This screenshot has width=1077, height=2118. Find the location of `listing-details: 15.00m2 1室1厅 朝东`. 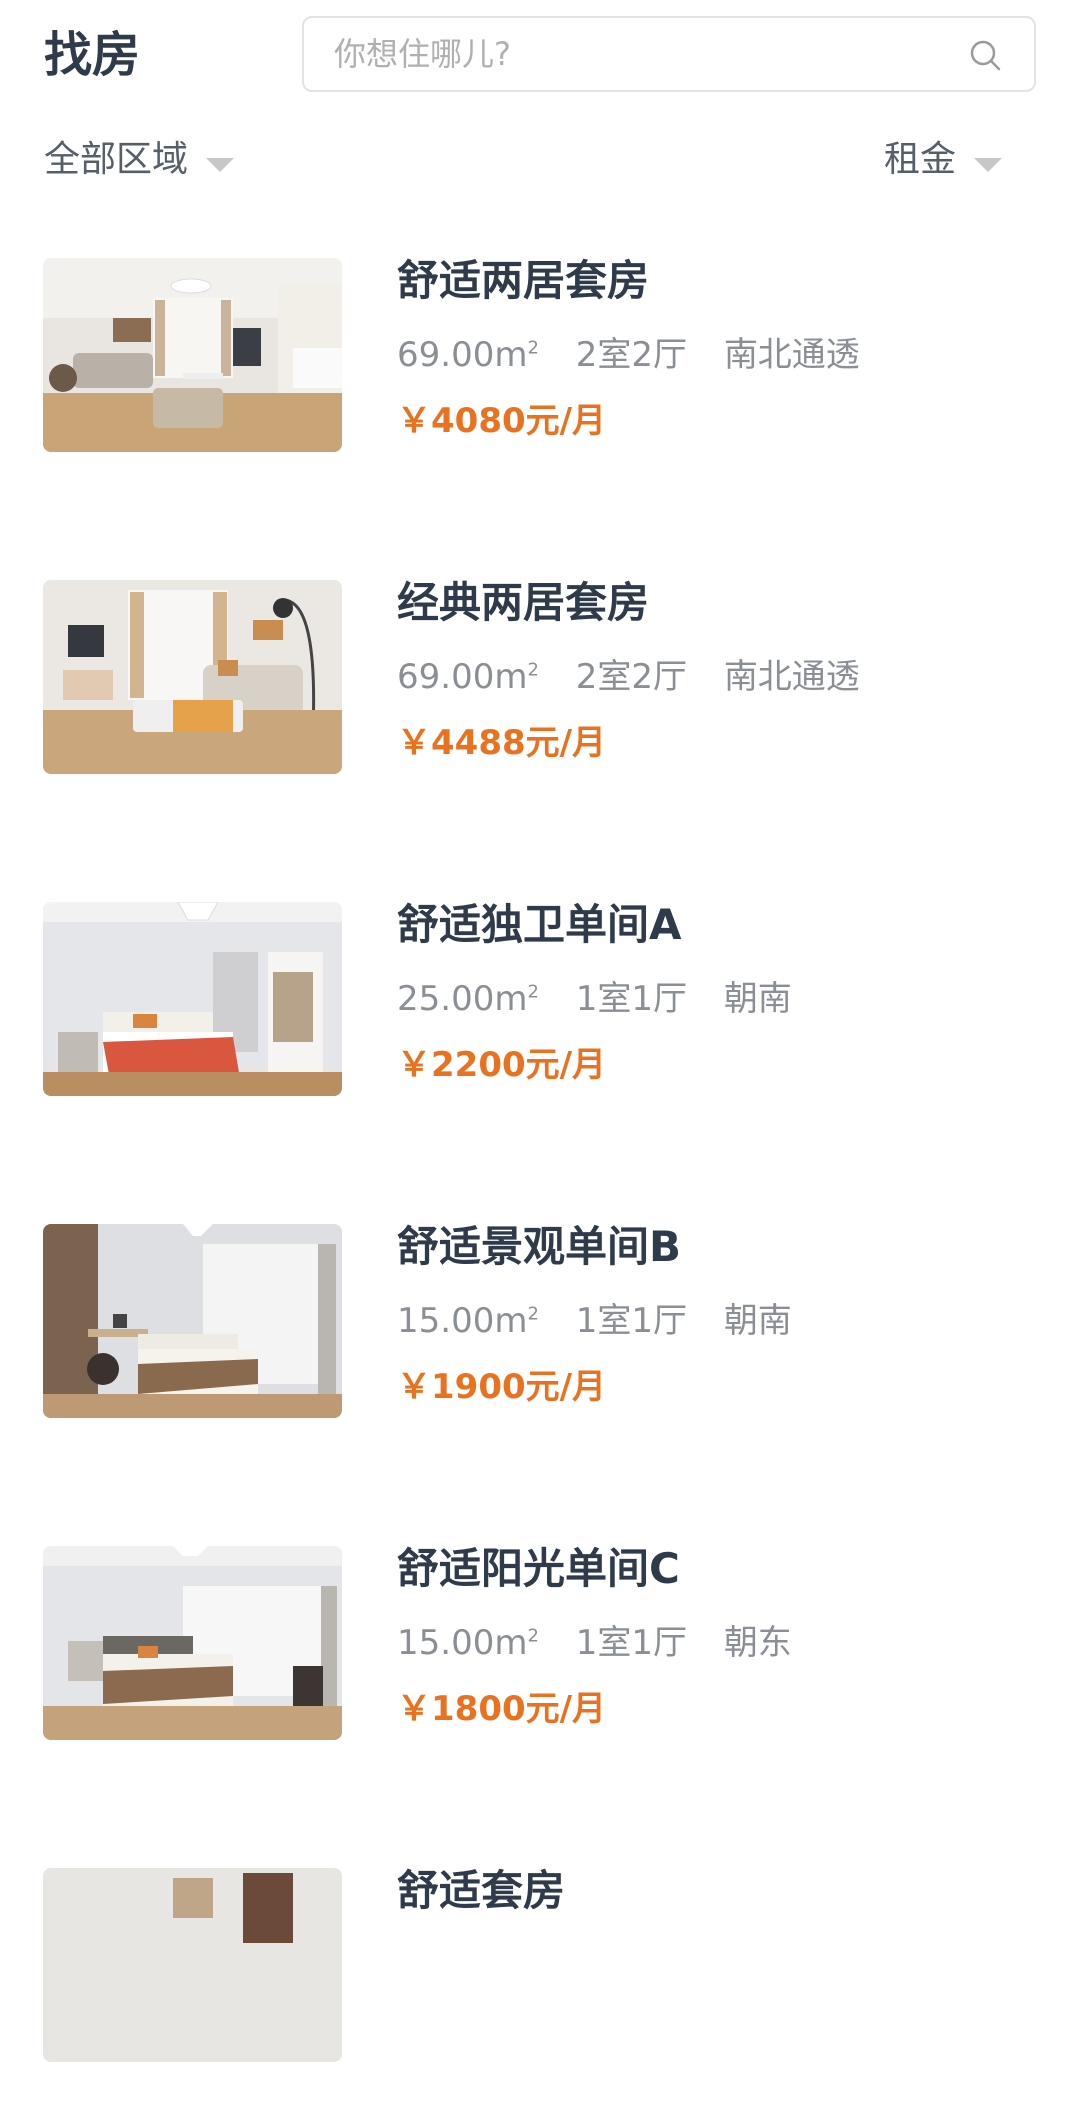

listing-details: 15.00m2 1室1厅 朝东 is located at coordinates (607, 1640).